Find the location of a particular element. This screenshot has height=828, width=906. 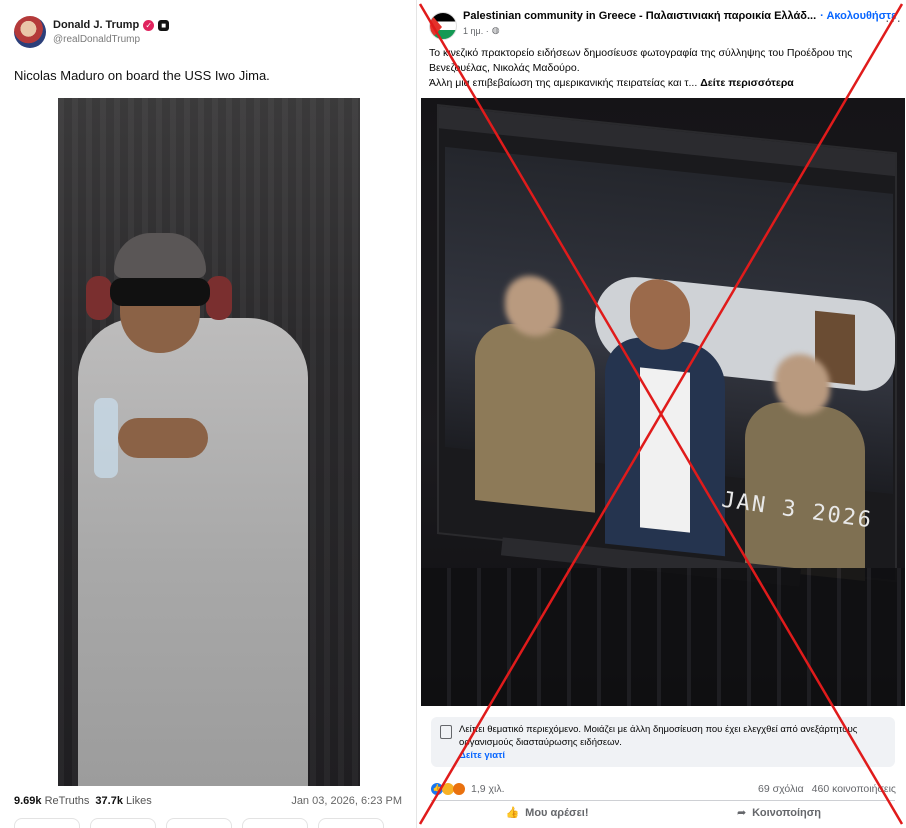

like-button-label: Μου αρέσει! is located at coordinates (557, 812).